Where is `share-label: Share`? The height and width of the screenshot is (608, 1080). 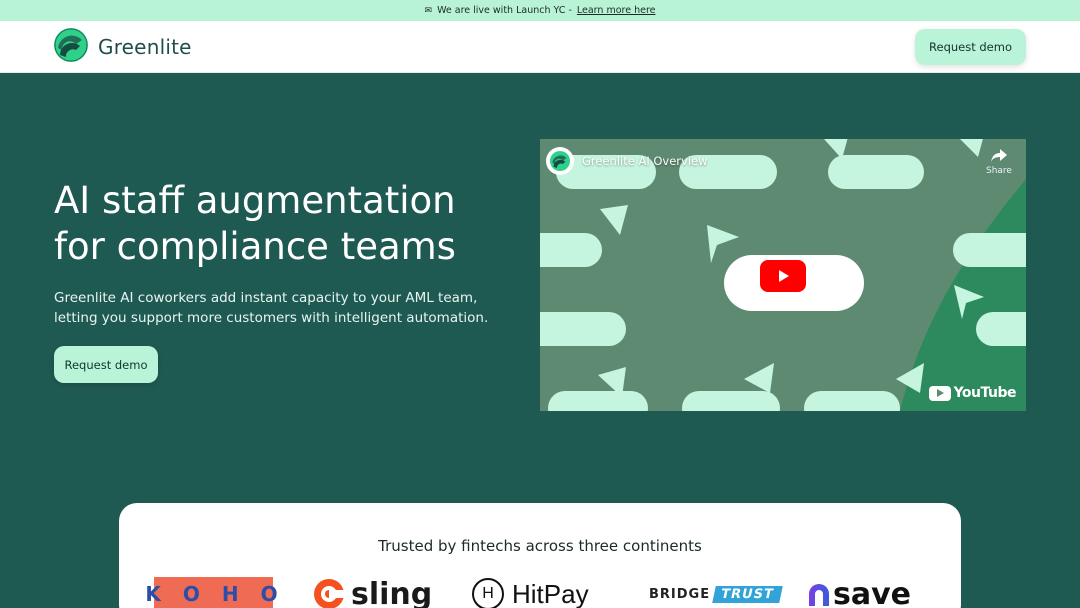 share-label: Share is located at coordinates (999, 171).